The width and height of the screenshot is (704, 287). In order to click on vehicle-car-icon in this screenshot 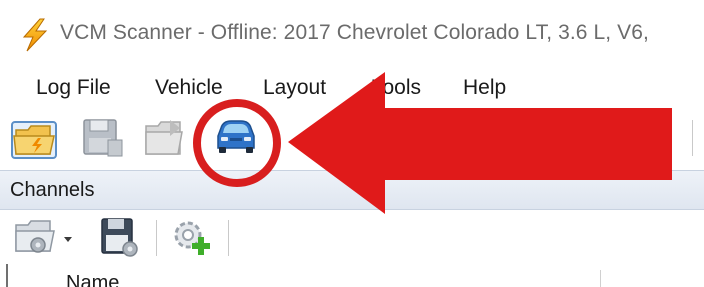, I will do `click(236, 136)`.